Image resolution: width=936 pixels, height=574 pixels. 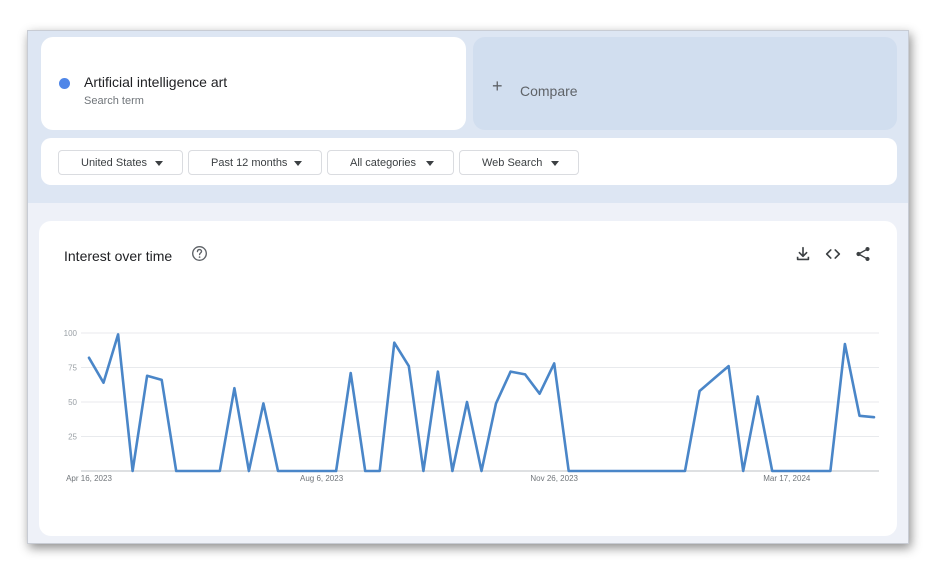 I want to click on time-filter-label: Past 12 months, so click(x=249, y=162).